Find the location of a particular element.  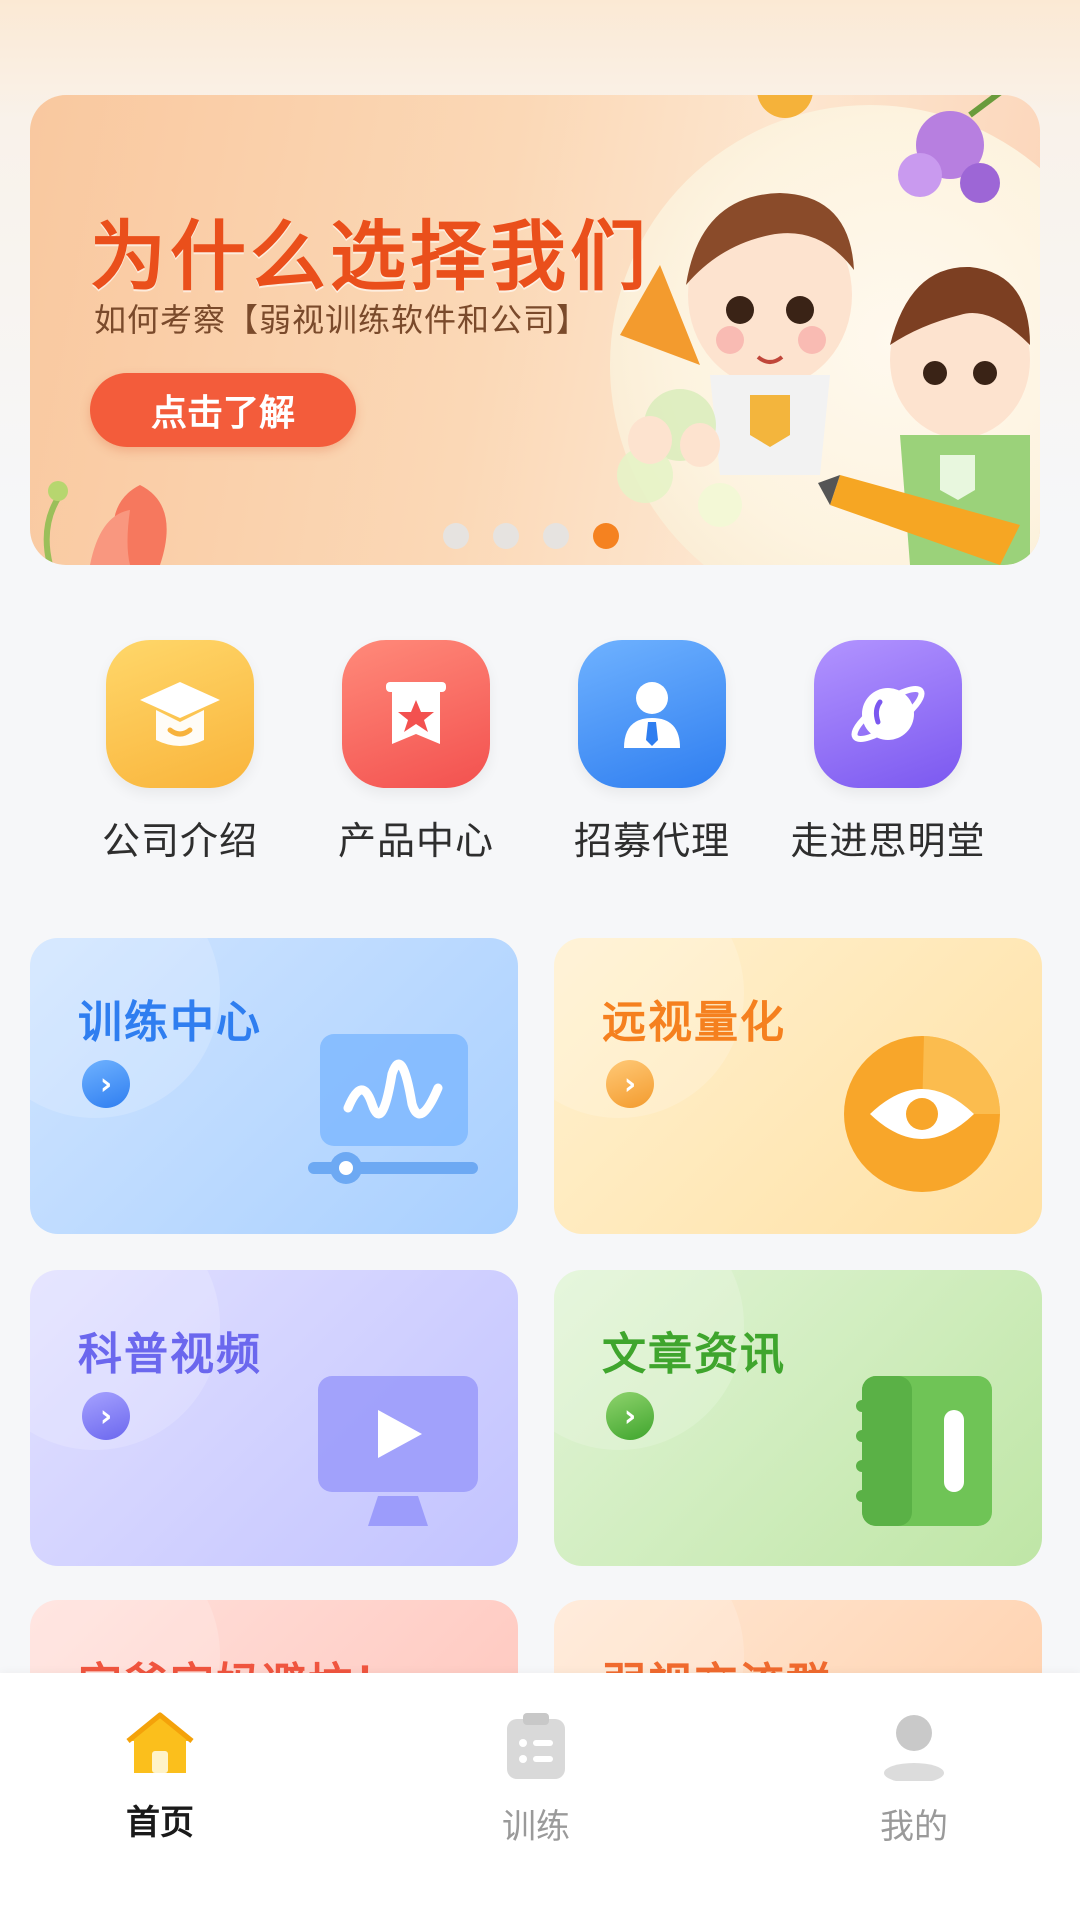

bottom-navigation: 首页 训练 我的 is located at coordinates (540, 1796).